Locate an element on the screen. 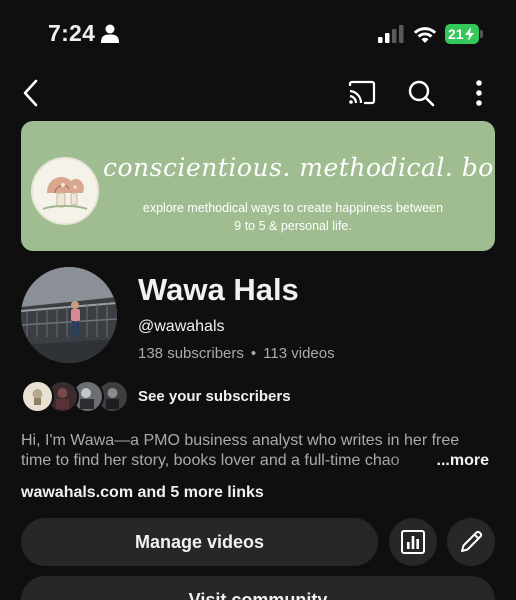 This screenshot has height=600, width=516. cast-button is located at coordinates (362, 93).